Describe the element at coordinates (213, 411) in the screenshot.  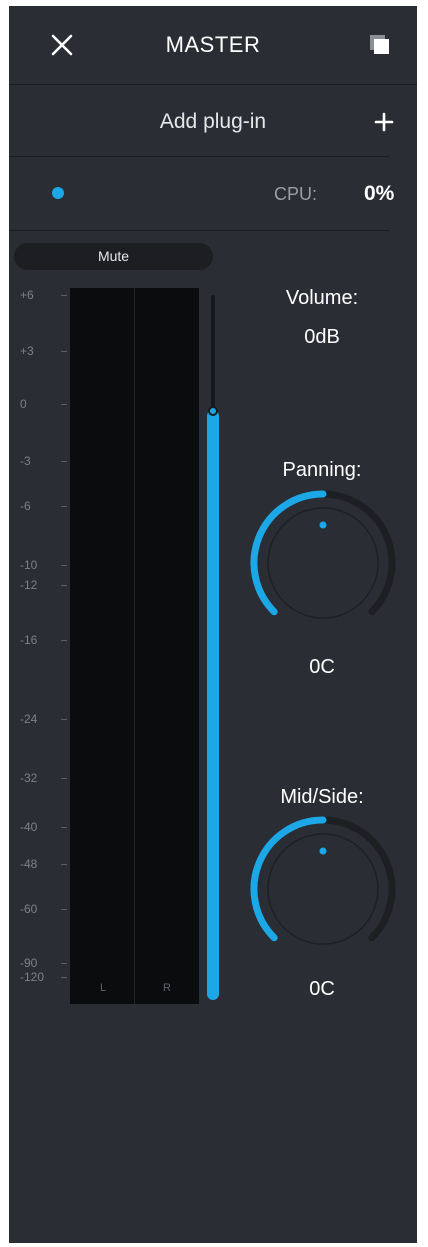
I see `fader-handle` at that location.